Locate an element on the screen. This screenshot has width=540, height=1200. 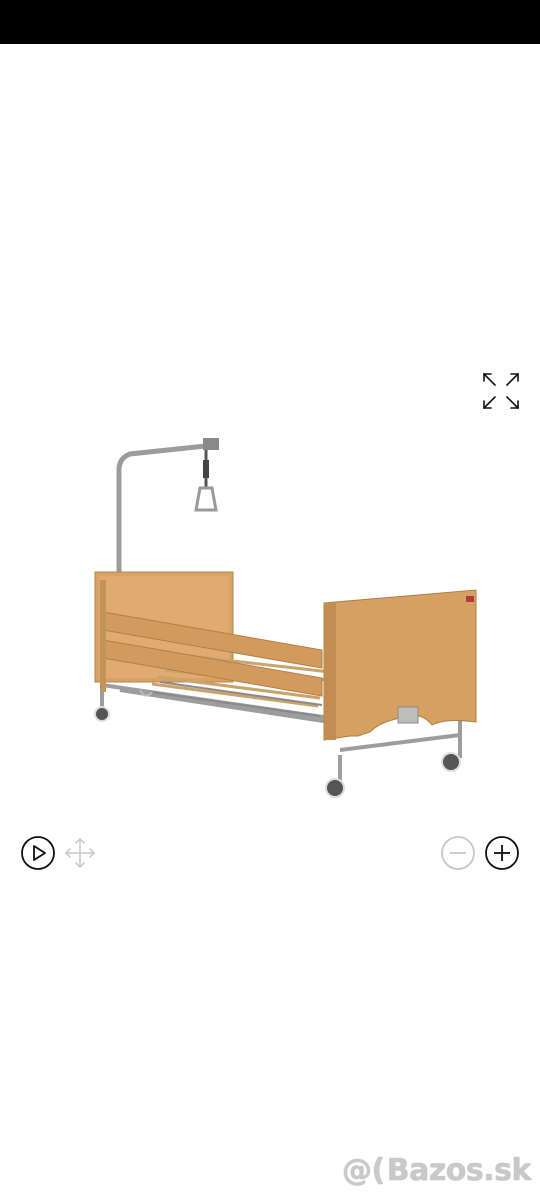
zoom-in-button is located at coordinates (502, 853).